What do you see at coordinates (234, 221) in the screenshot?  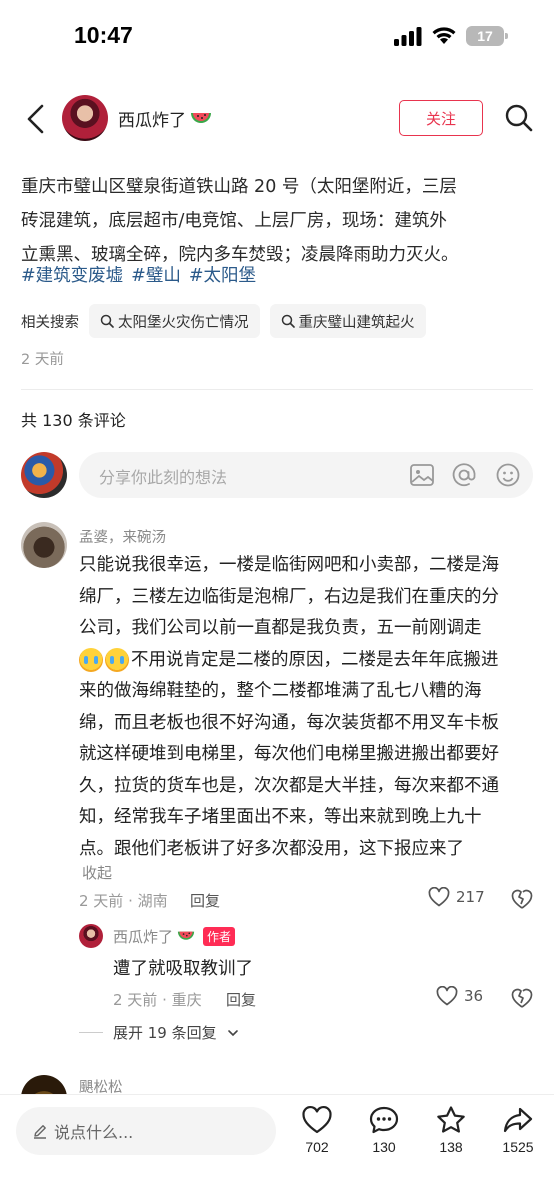 I see `post-line: 砖混建筑，底层超市/电竞馆、上层厂房，现场：建筑外` at bounding box center [234, 221].